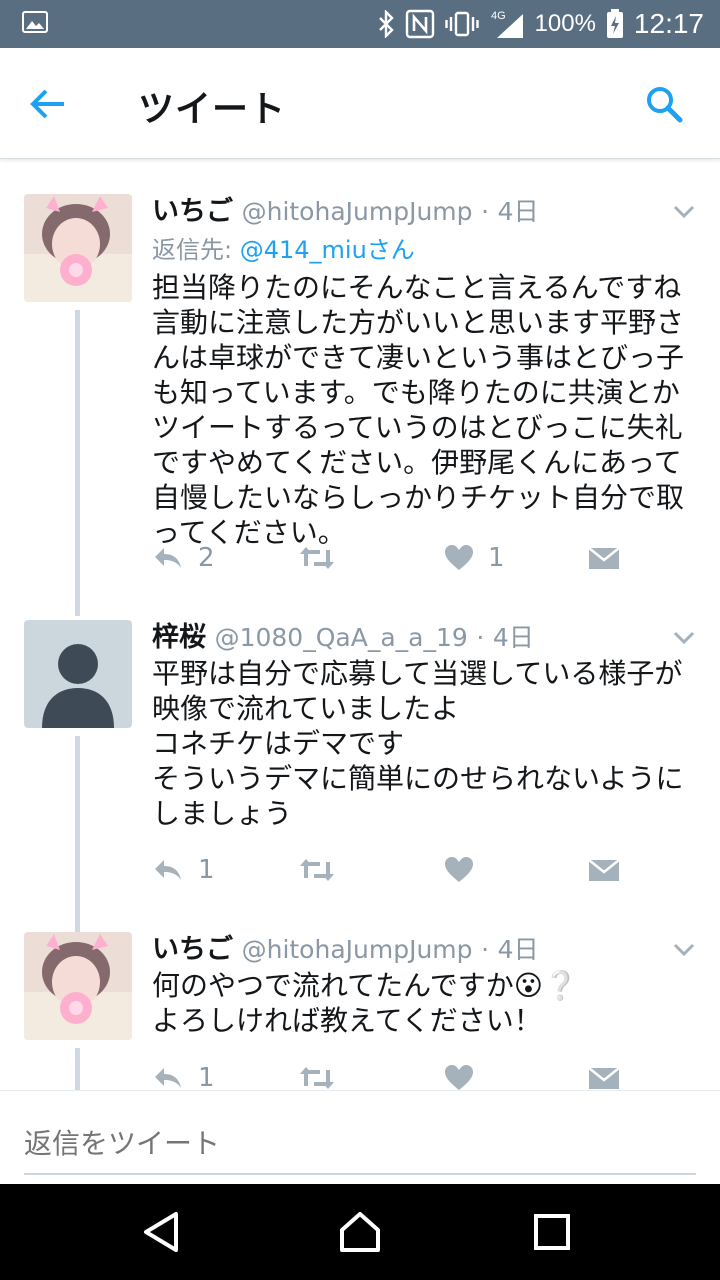 This screenshot has height=1280, width=720. I want to click on home-icon, so click(360, 1232).